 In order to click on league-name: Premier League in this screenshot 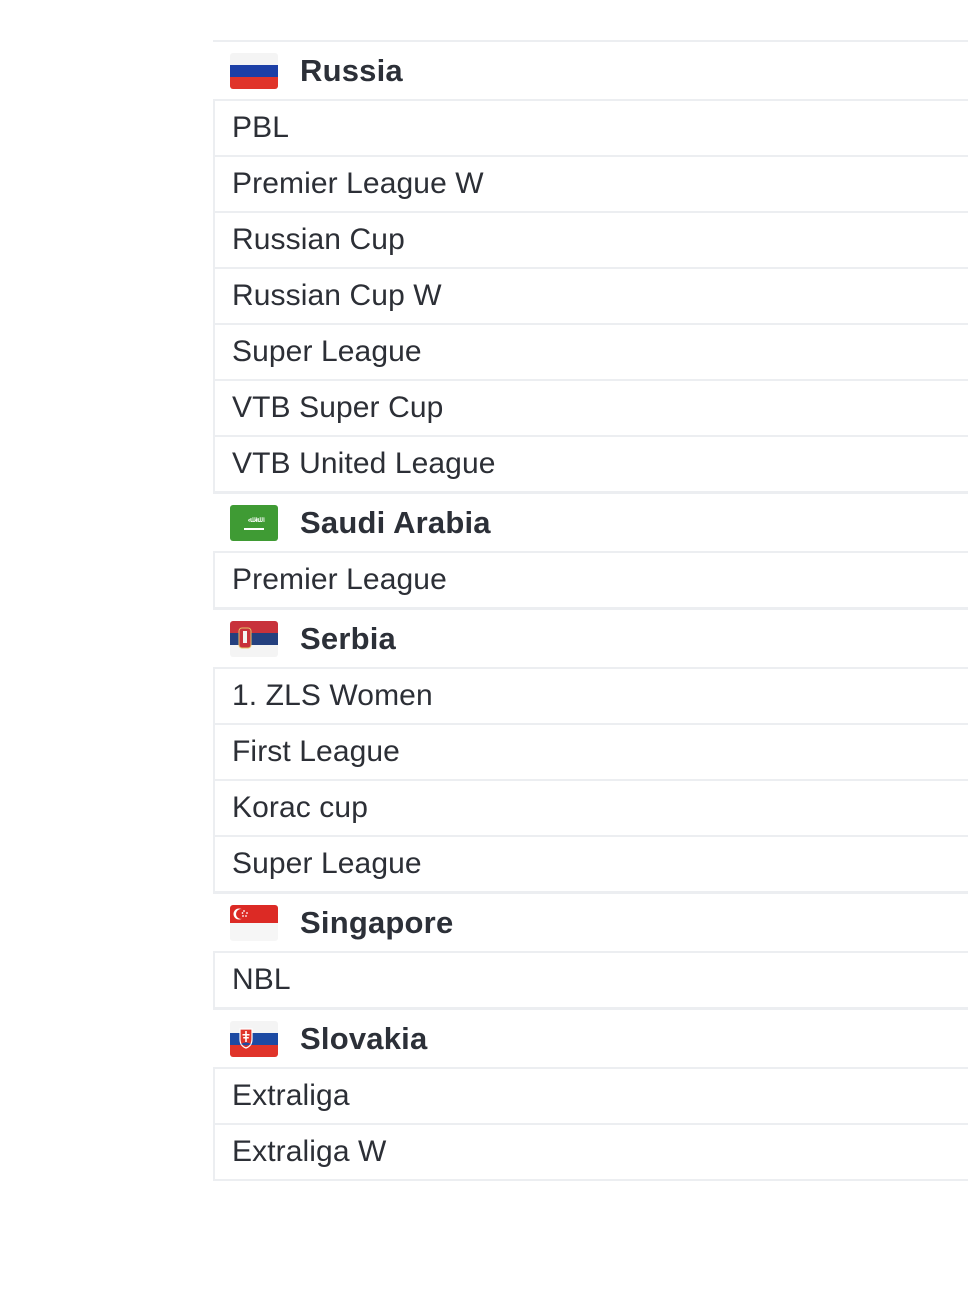, I will do `click(339, 579)`.